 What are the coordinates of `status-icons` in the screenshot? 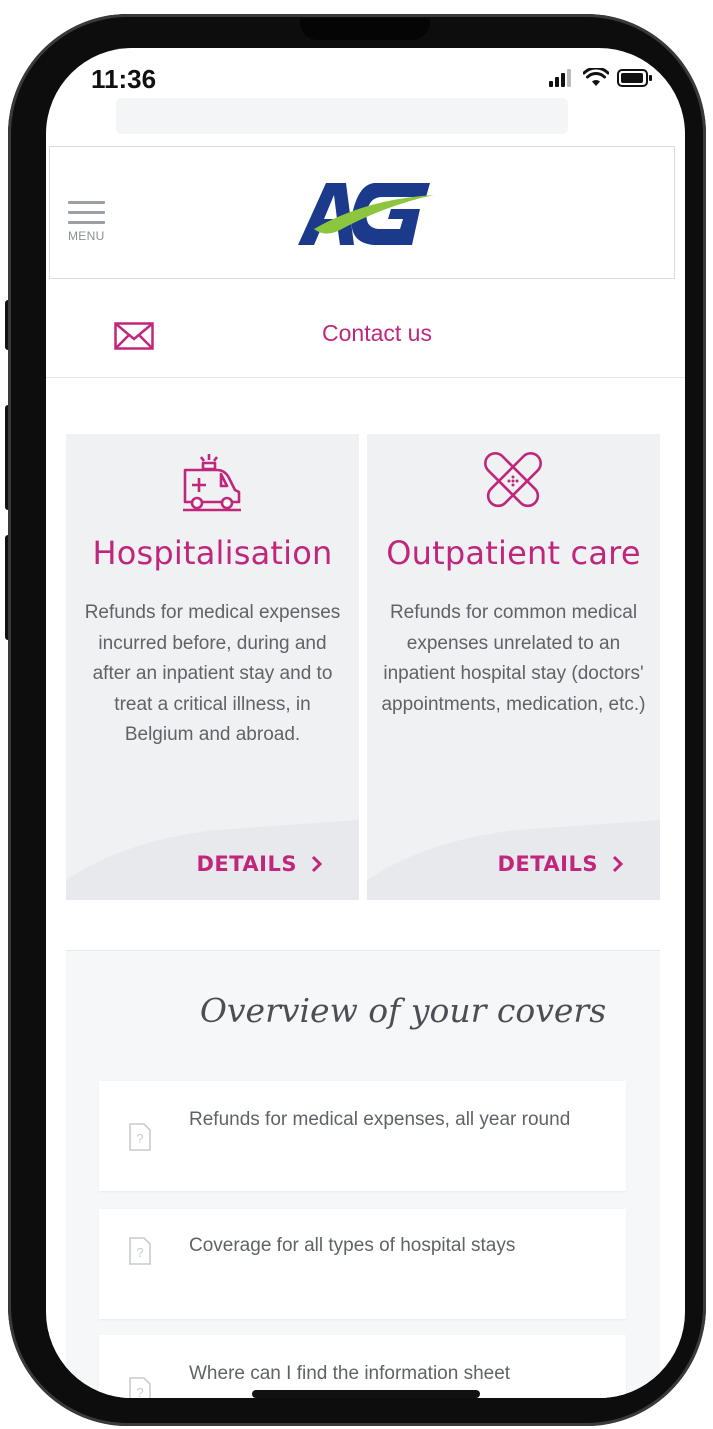 It's located at (601, 78).